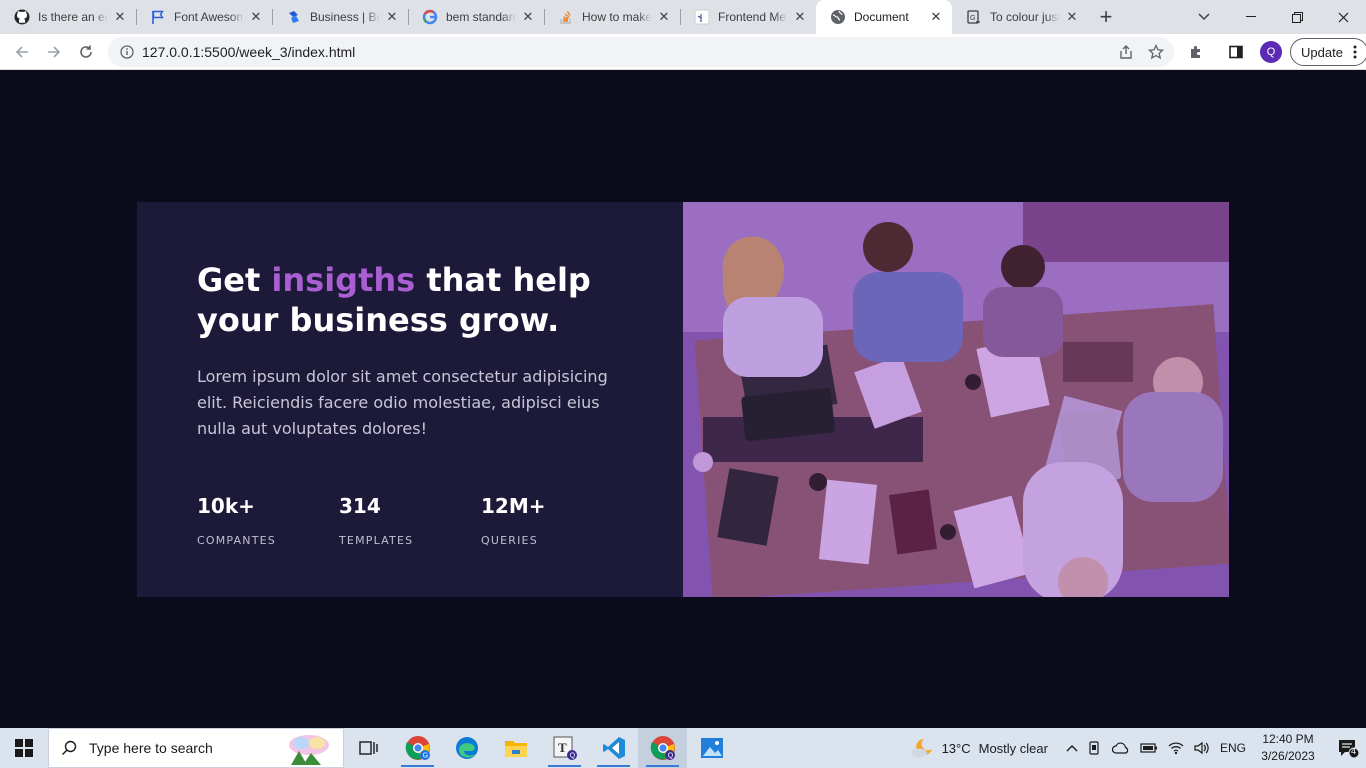 This screenshot has height=768, width=1366. What do you see at coordinates (1196, 52) in the screenshot?
I see `extensions-button` at bounding box center [1196, 52].